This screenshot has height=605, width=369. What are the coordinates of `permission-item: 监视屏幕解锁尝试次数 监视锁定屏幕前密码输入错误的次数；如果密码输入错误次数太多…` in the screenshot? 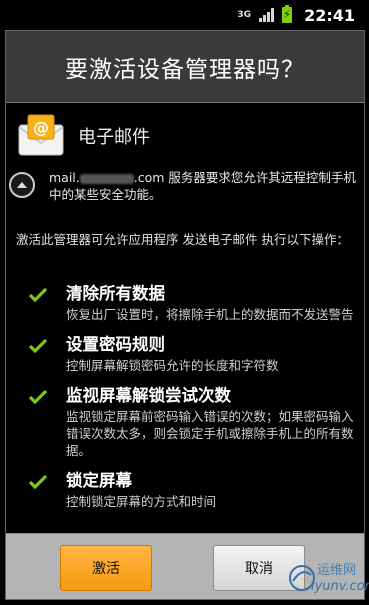 It's located at (185, 422).